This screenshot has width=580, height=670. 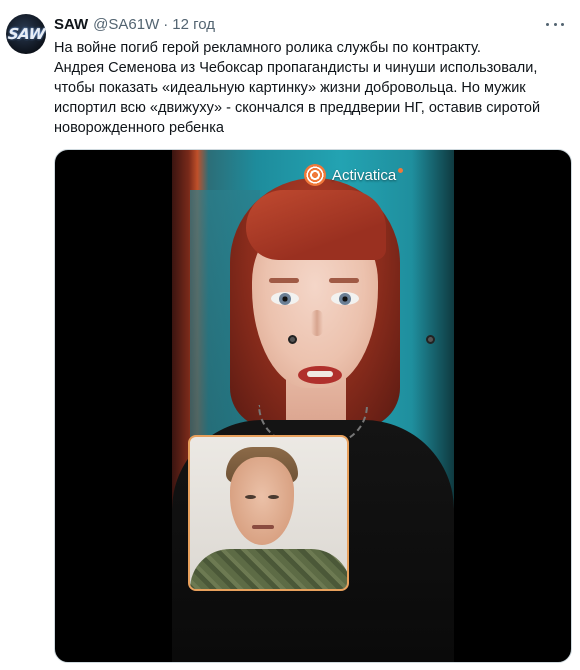 I want to click on display-name: SAW, so click(x=71, y=24).